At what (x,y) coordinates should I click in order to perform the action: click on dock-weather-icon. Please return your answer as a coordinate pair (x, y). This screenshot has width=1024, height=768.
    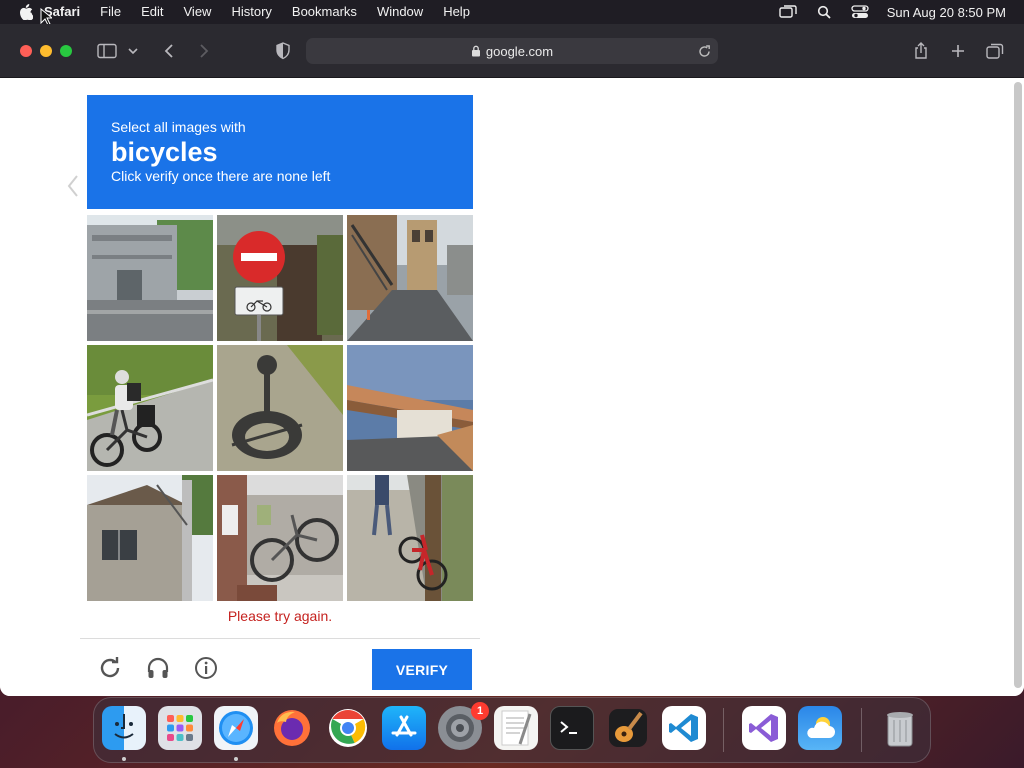
    Looking at the image, I should click on (820, 728).